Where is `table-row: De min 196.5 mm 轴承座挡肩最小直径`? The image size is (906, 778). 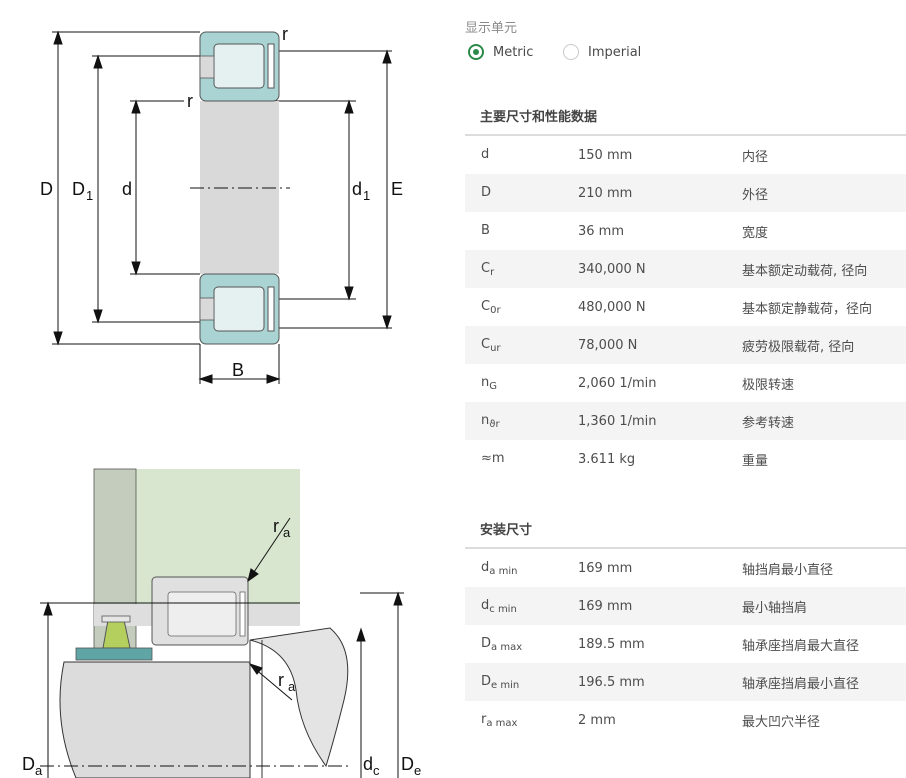
table-row: De min 196.5 mm 轴承座挡肩最小直径 is located at coordinates (685, 682).